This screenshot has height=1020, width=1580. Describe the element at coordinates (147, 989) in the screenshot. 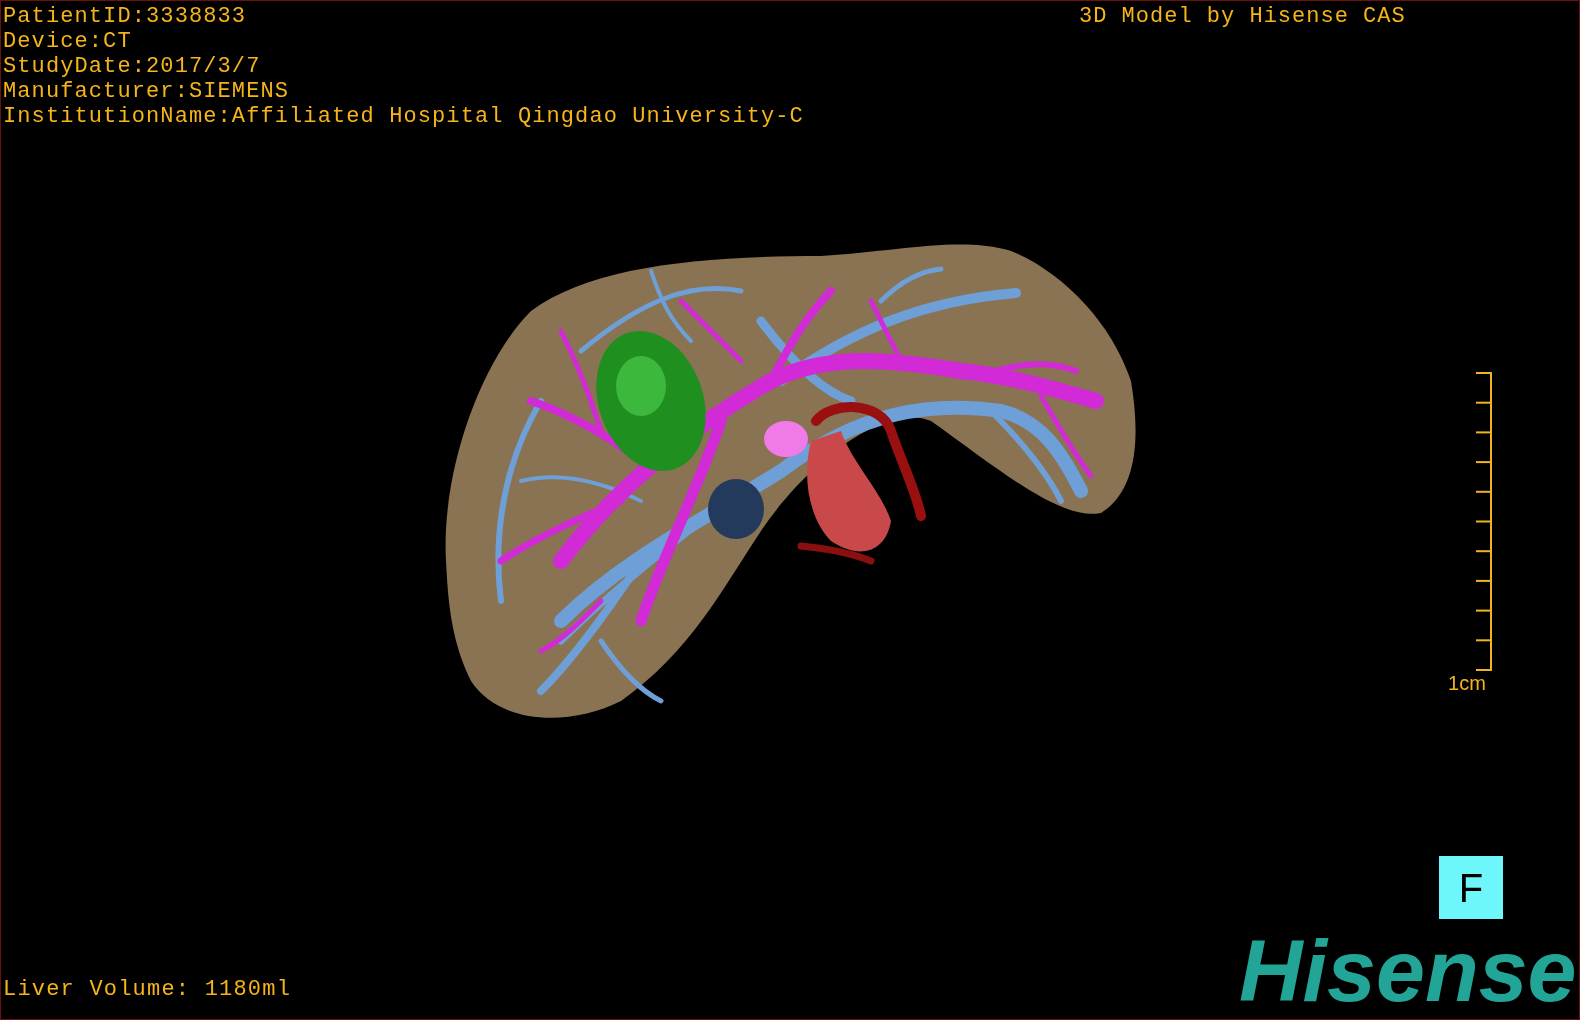

I see `liver-volume-text: Liver Volume: 1180ml` at that location.